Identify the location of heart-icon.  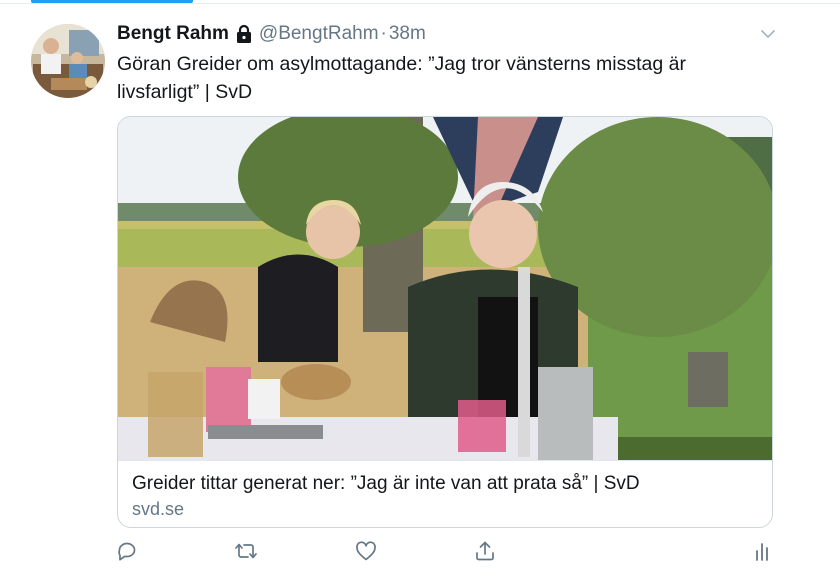
(366, 551).